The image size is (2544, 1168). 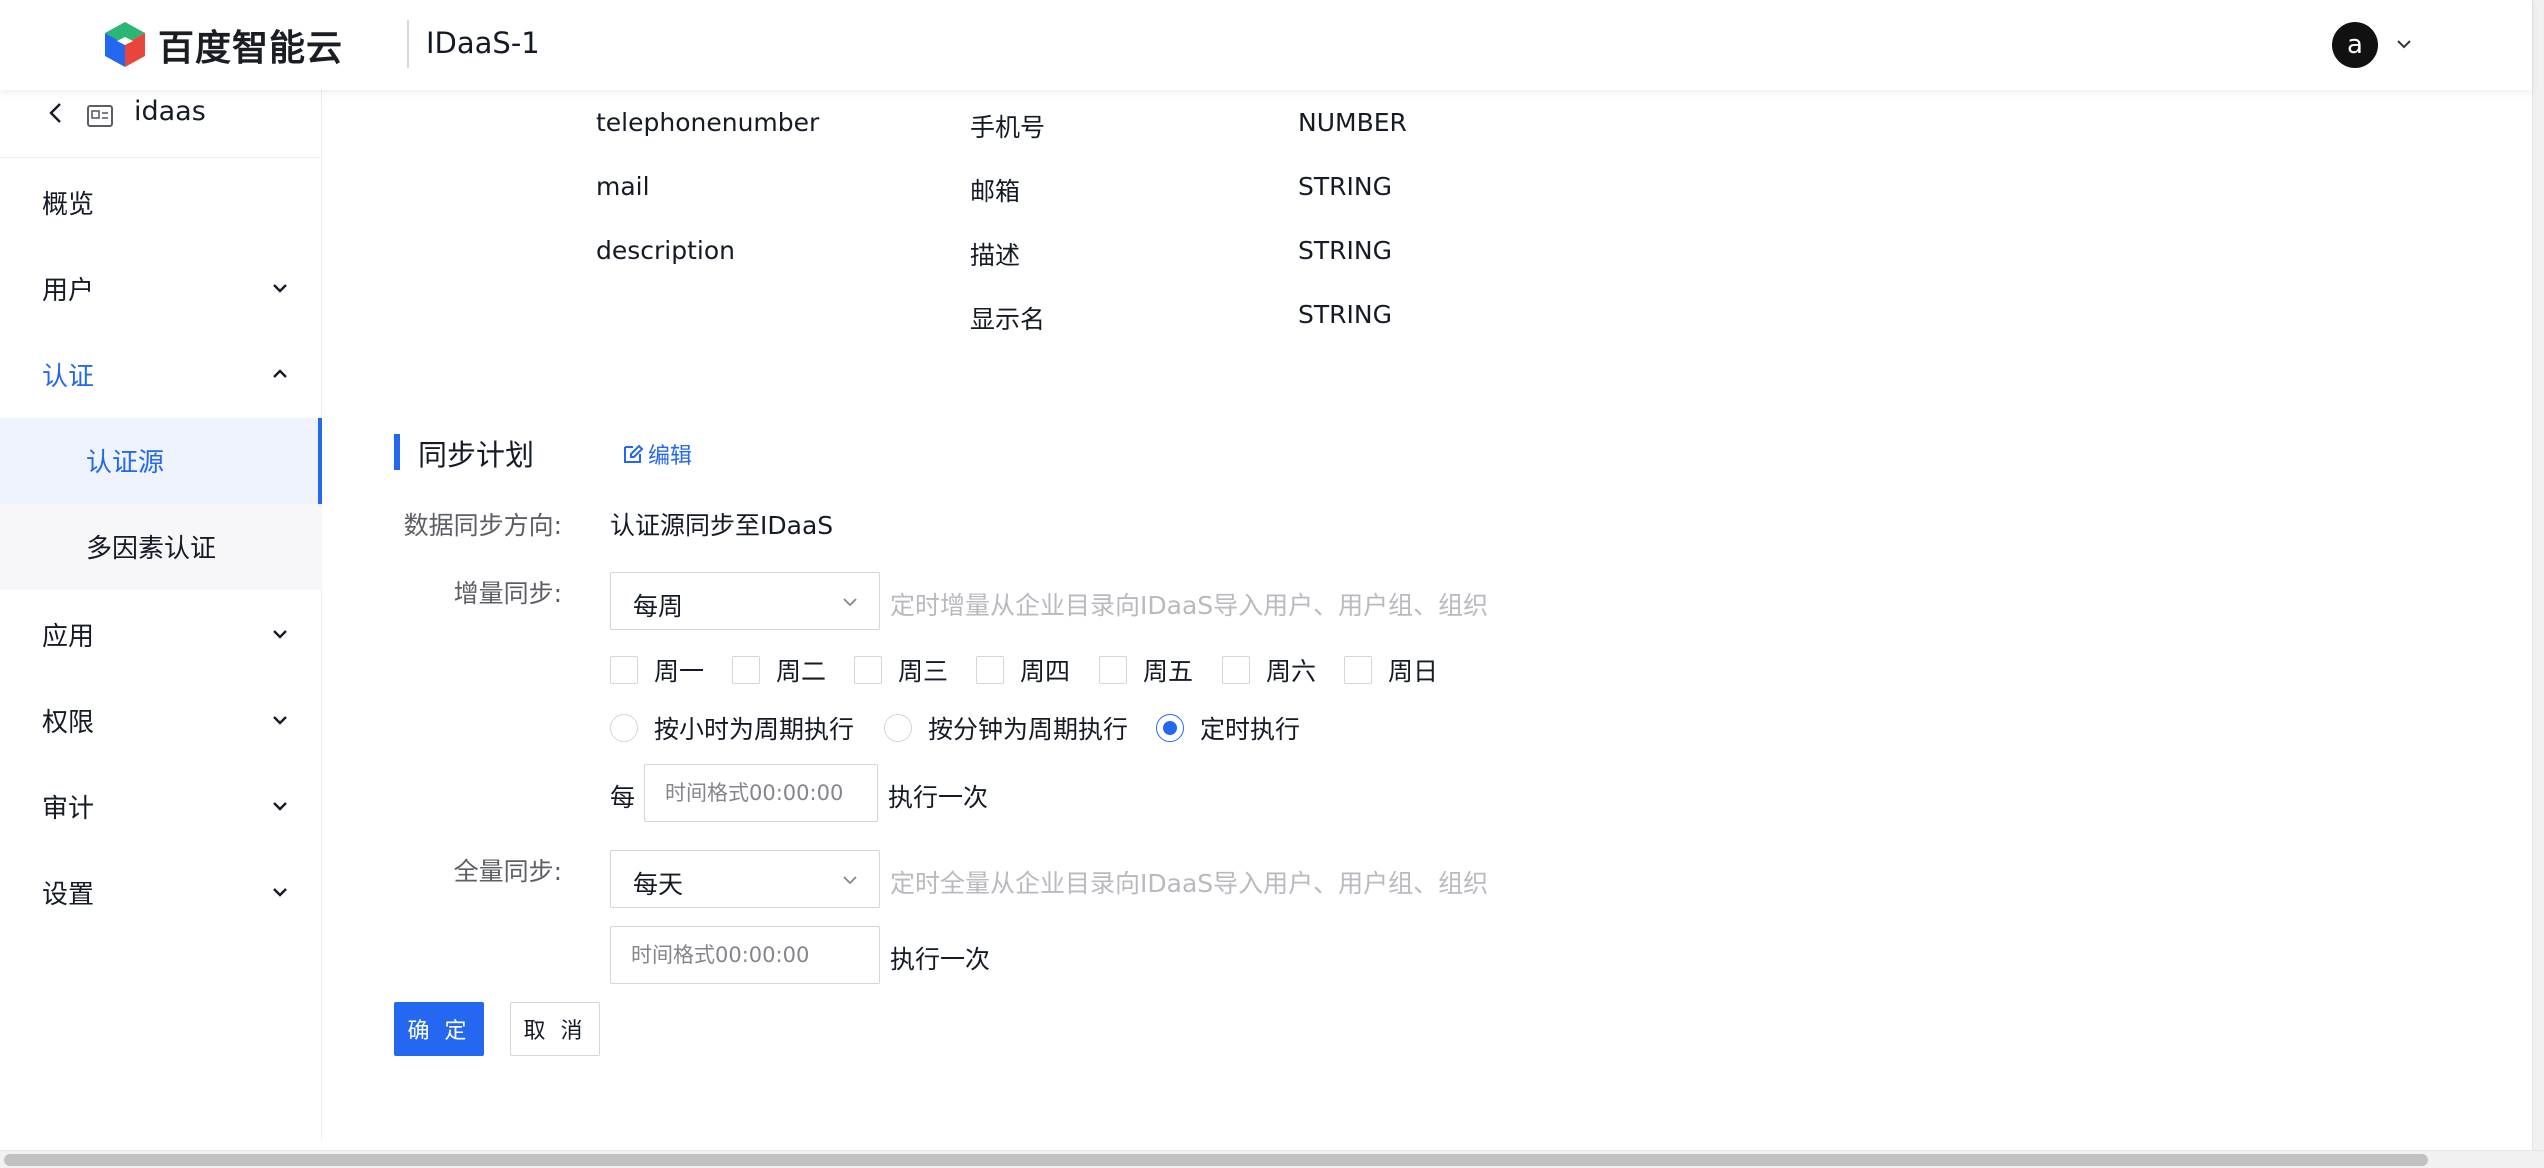 I want to click on weekday-checkbox-wed: 周三, so click(x=901, y=670).